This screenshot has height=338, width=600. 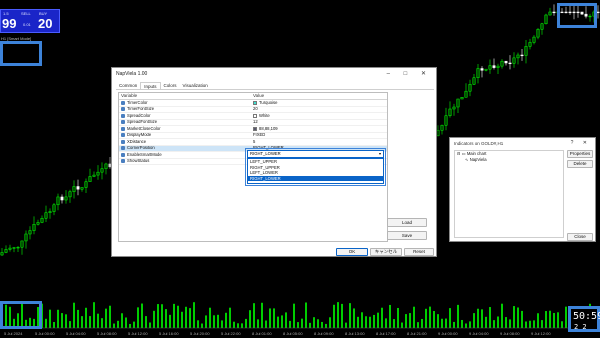 I want to click on row-value: 5, so click(x=319, y=142).